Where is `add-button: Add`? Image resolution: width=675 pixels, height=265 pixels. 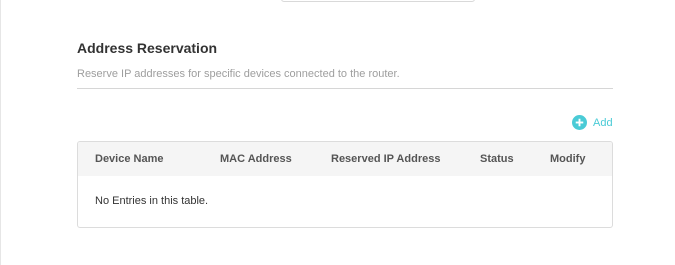
add-button: Add is located at coordinates (592, 122).